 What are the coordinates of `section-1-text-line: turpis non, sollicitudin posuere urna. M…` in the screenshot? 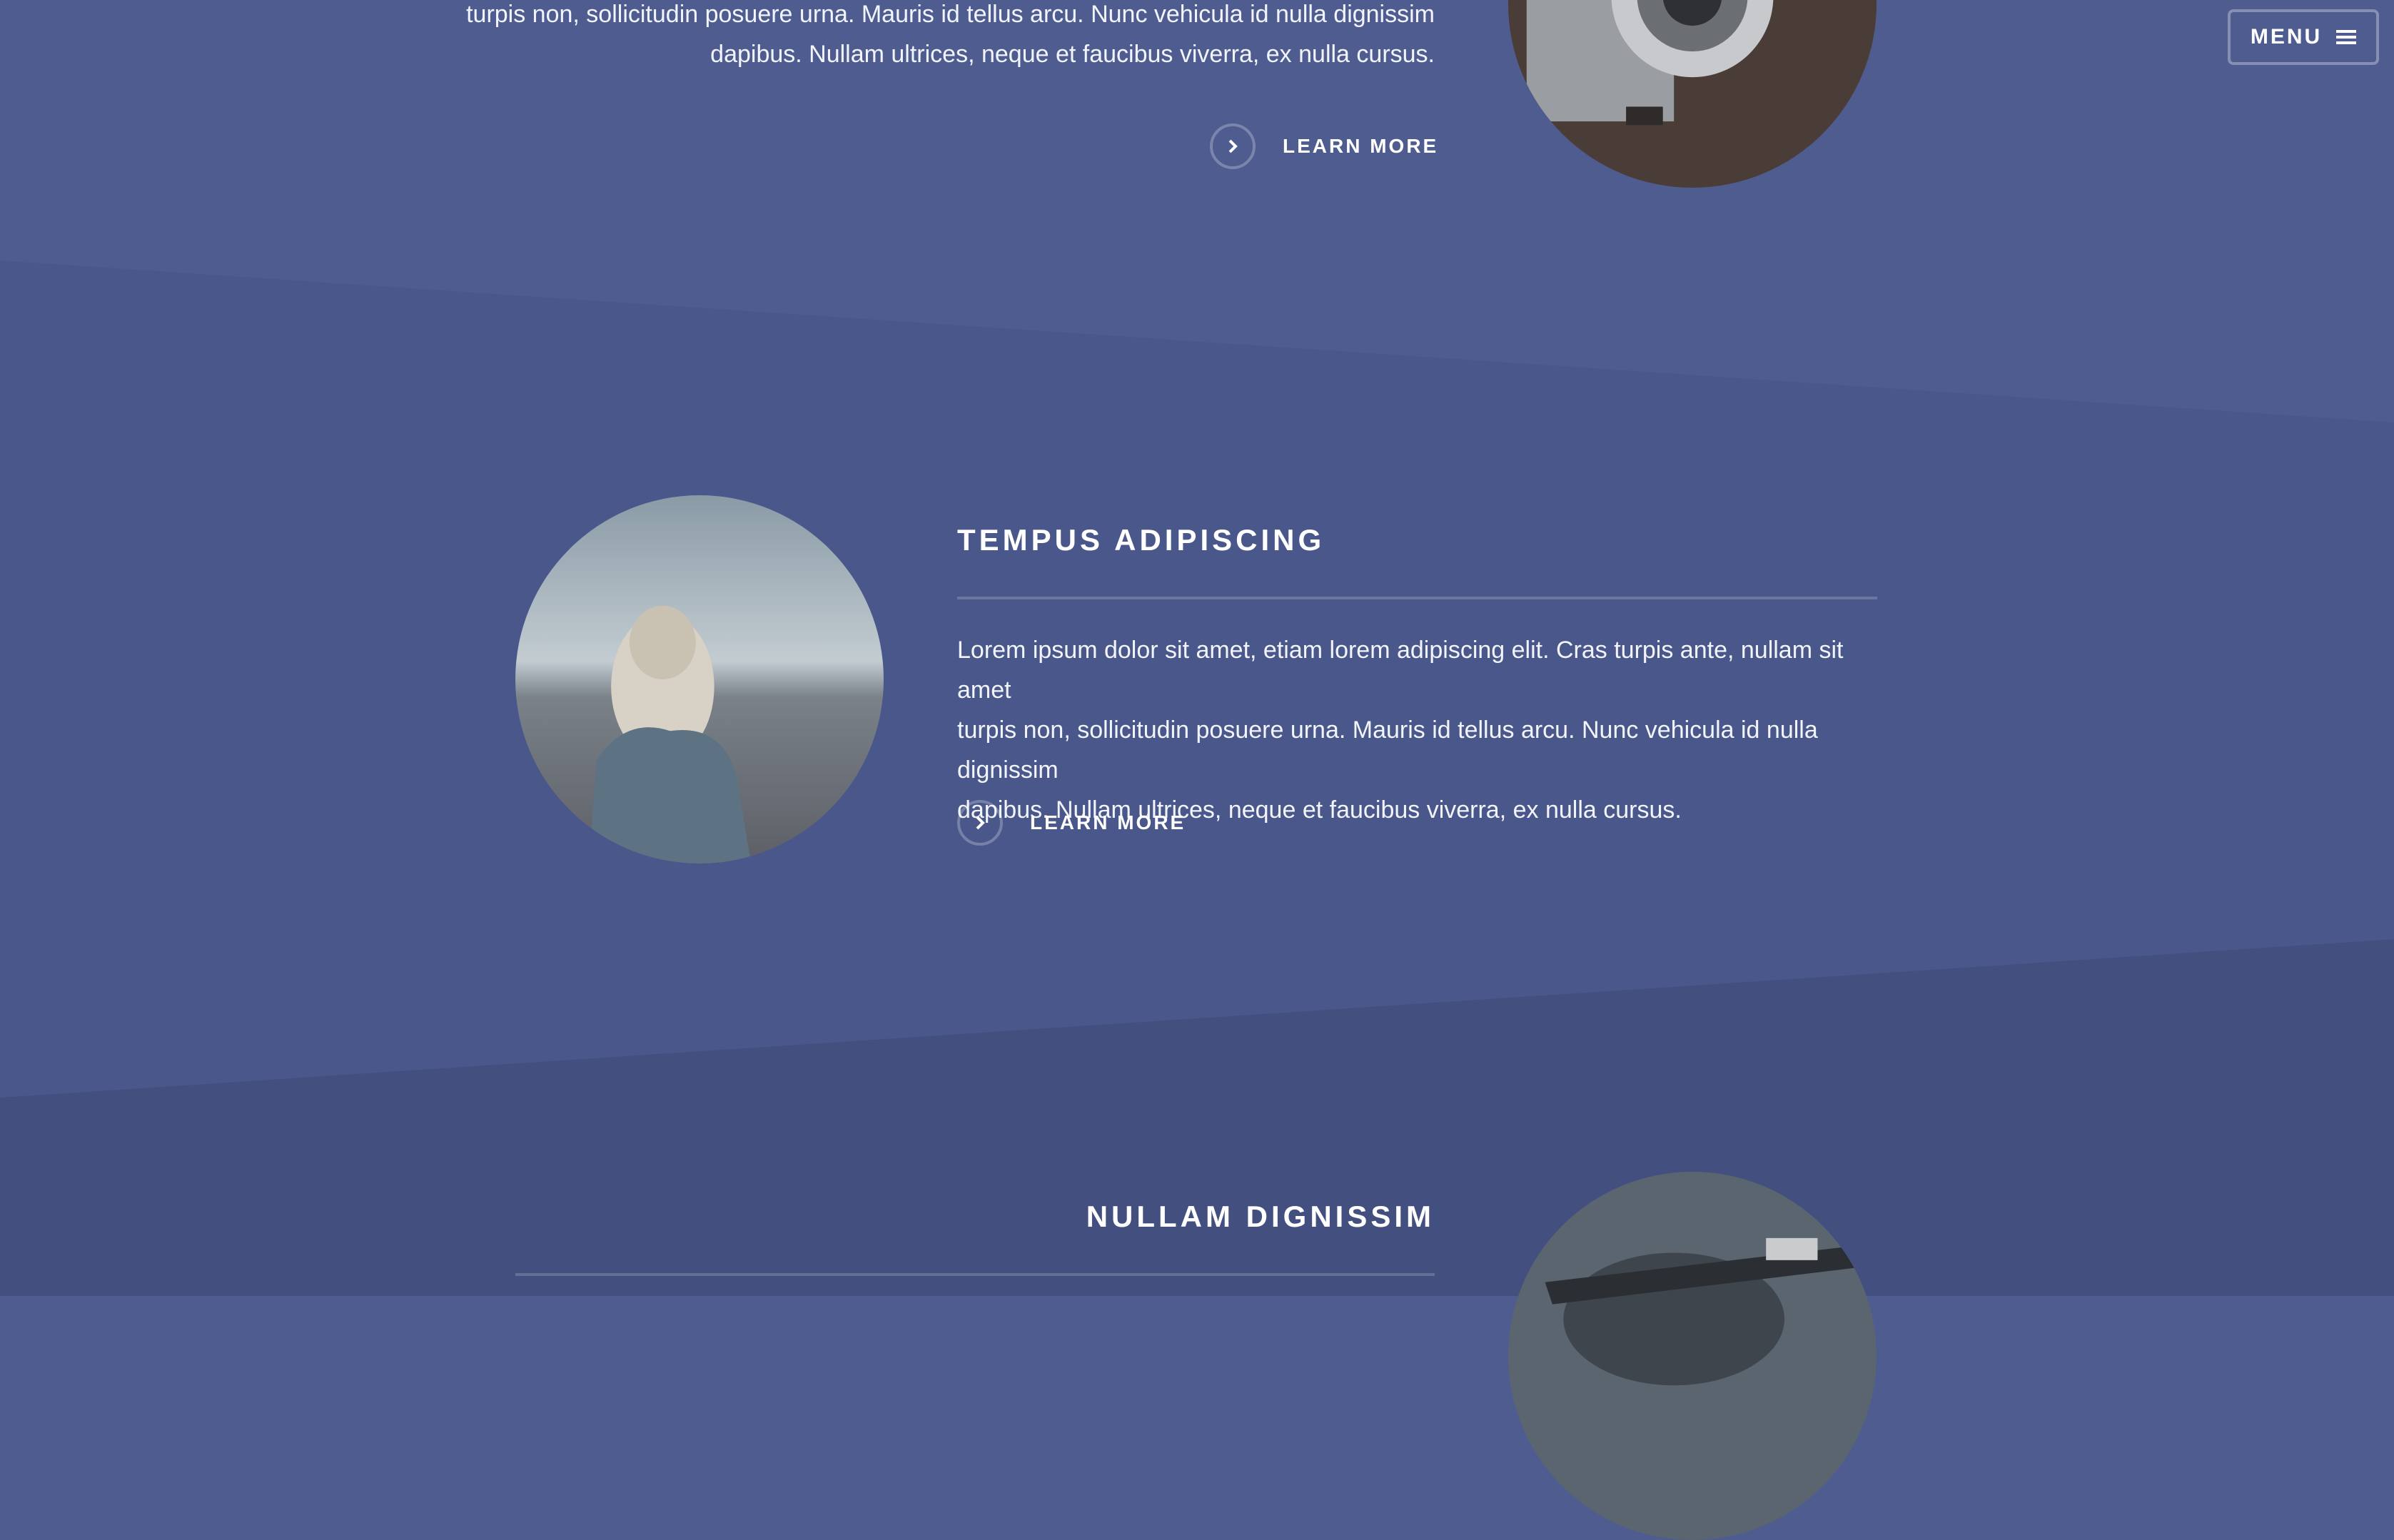 It's located at (950, 14).